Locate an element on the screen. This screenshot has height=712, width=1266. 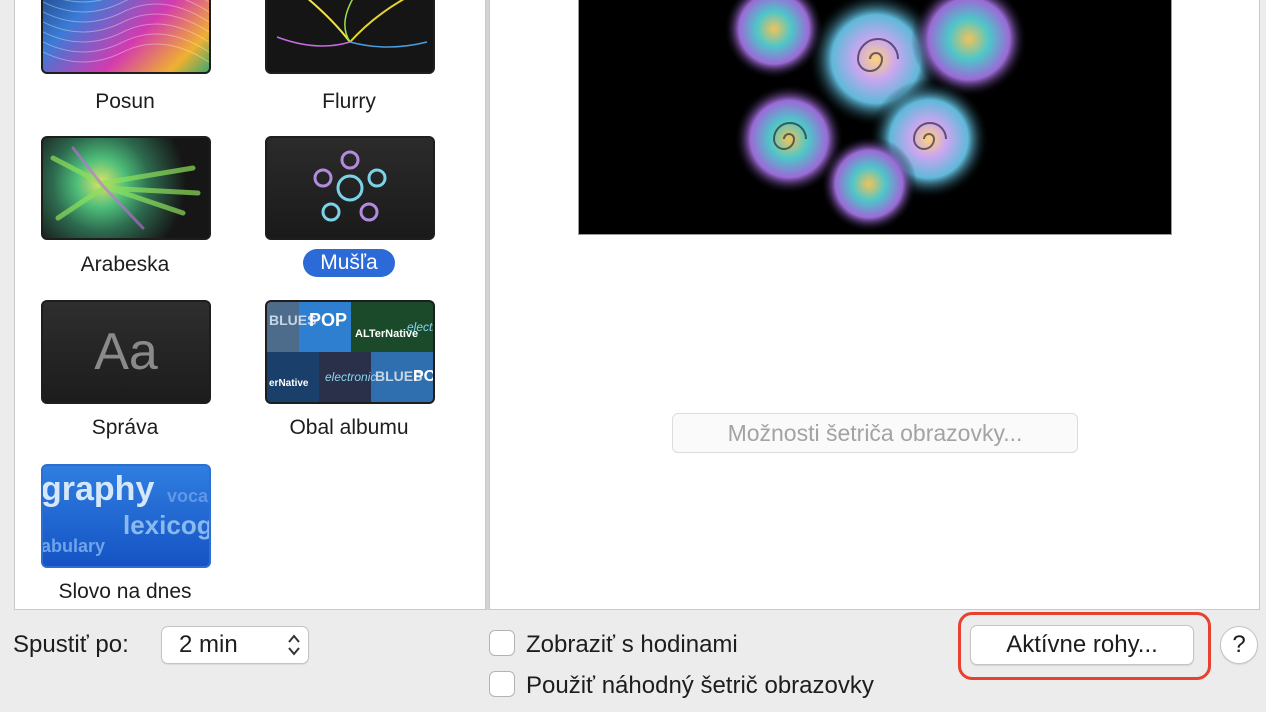
musla-thumbnail is located at coordinates (350, 188).